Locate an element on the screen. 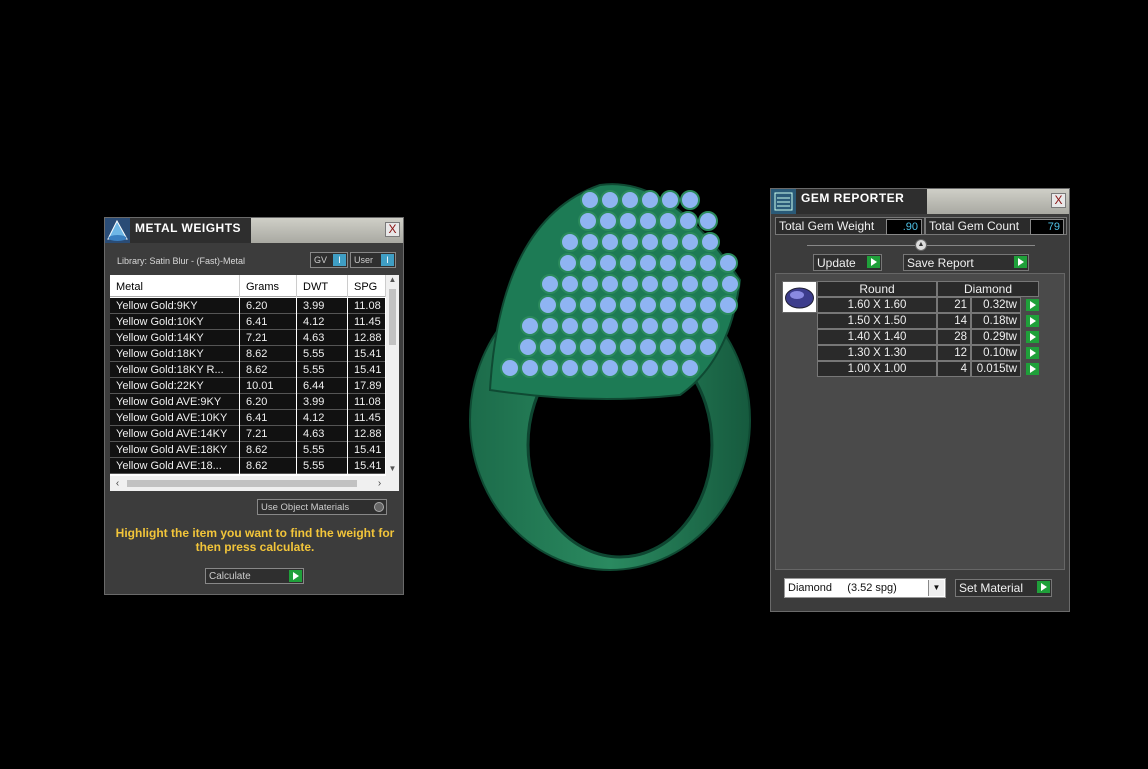 The width and height of the screenshot is (1148, 769). table-row: Yellow Gold:9KY 6.20 3.99 11.08 is located at coordinates (248, 306).